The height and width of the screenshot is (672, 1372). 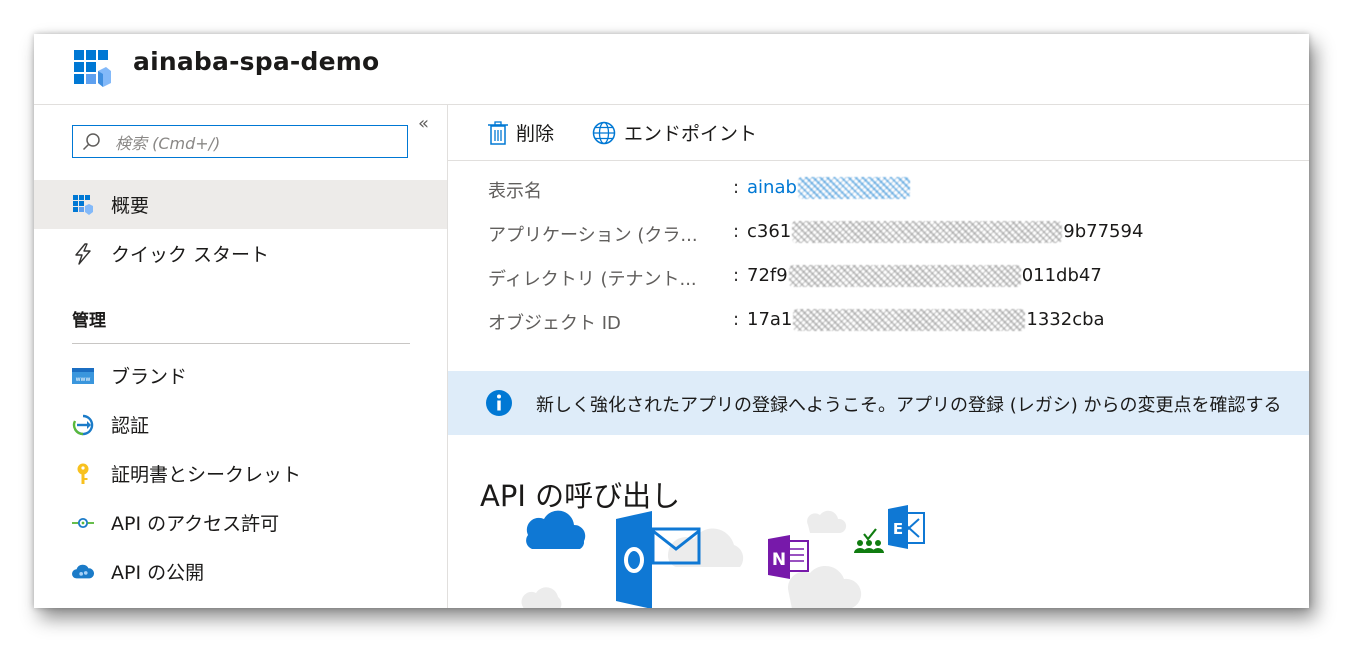 I want to click on endpoints-button-label: エンドポイント, so click(x=691, y=134).